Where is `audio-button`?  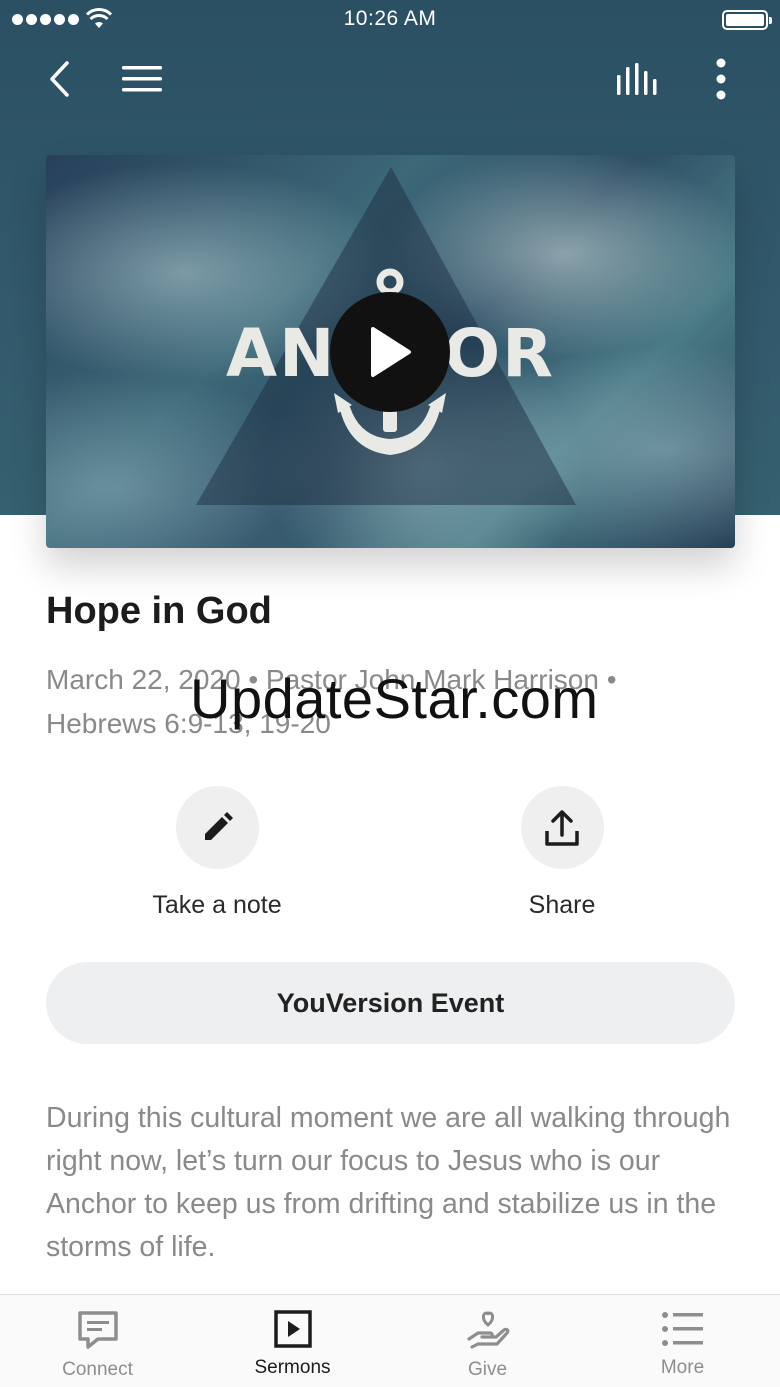 audio-button is located at coordinates (637, 79).